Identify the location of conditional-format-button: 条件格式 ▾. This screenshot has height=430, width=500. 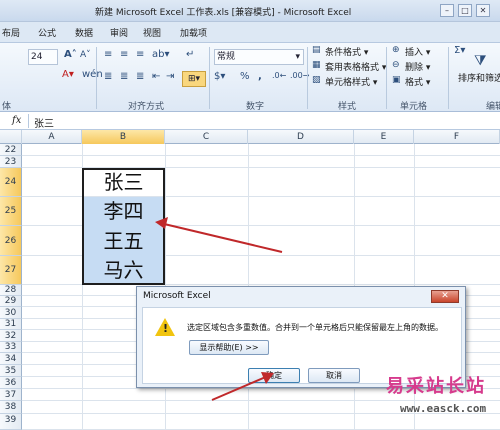
(346, 51).